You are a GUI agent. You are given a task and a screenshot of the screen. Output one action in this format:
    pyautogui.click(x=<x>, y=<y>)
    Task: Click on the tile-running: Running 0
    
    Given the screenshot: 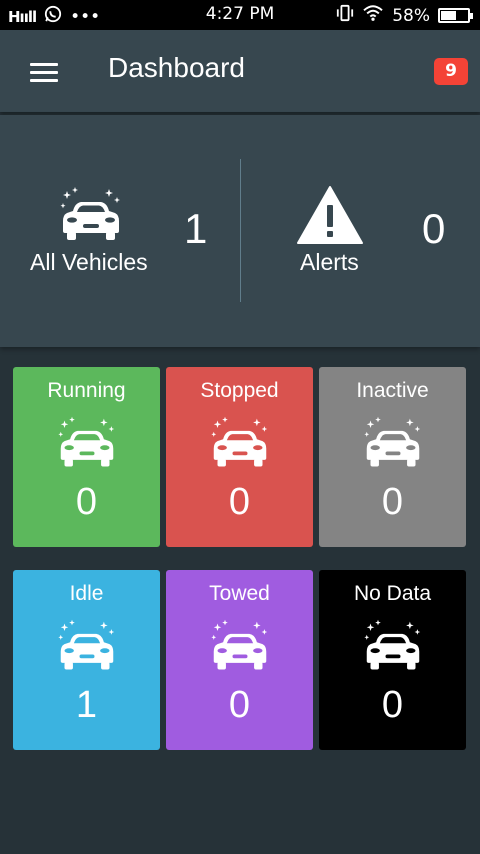 What is the action you would take?
    pyautogui.click(x=86, y=457)
    